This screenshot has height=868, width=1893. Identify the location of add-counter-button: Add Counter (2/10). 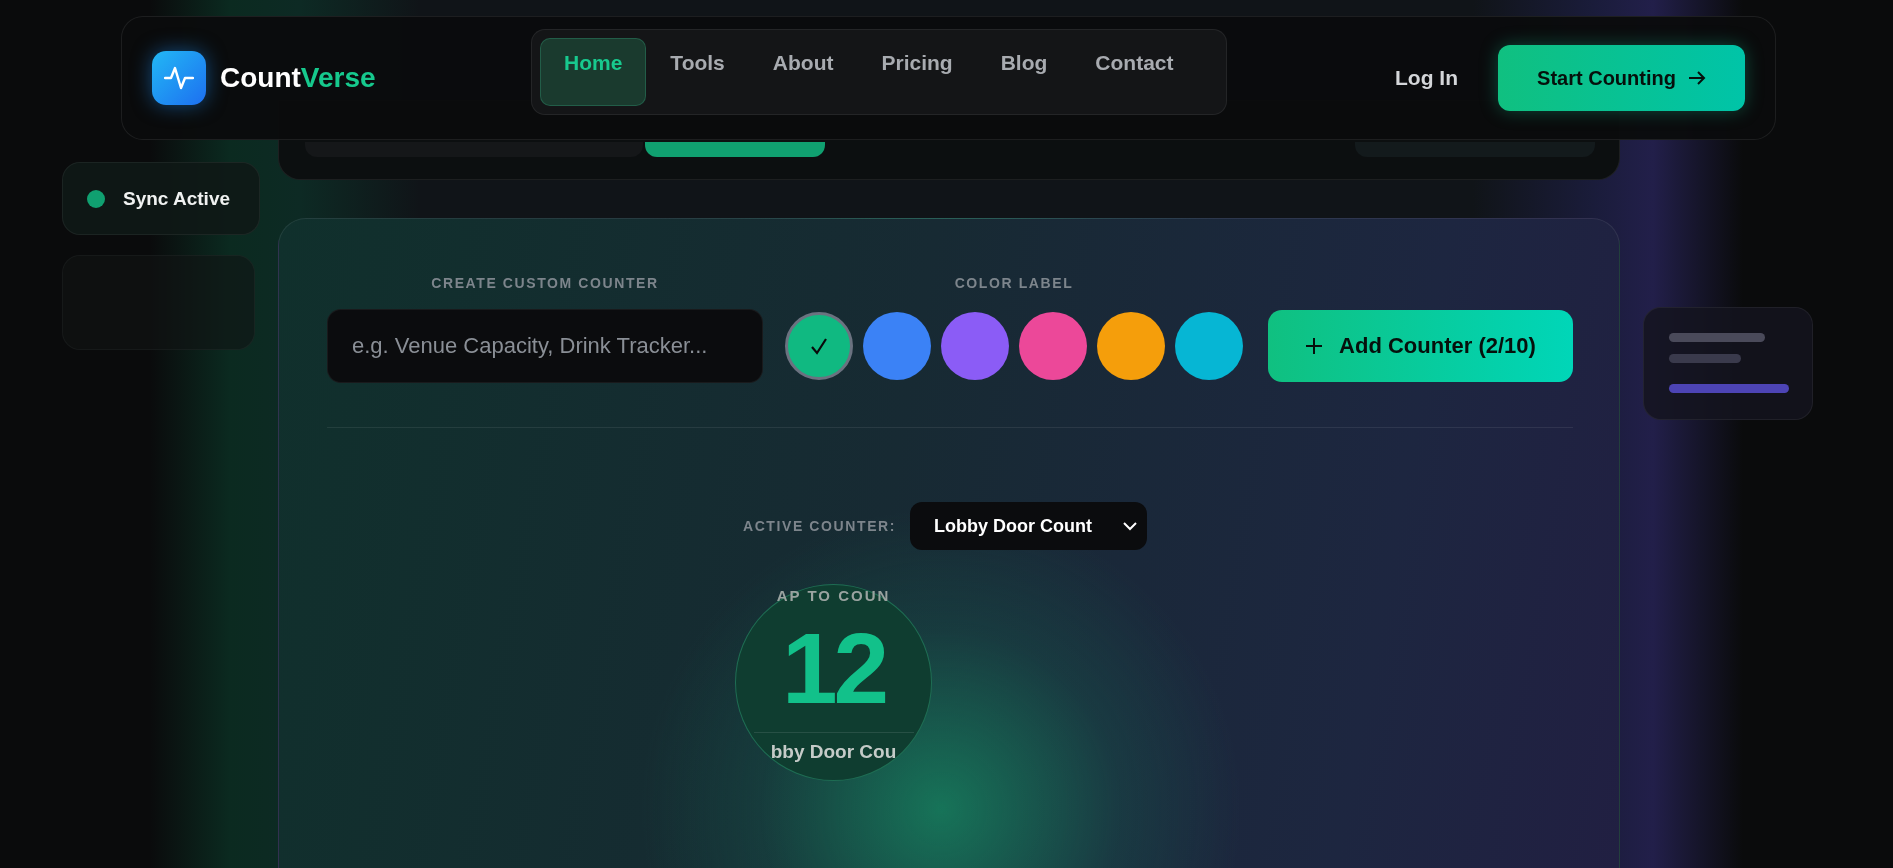
(1420, 346).